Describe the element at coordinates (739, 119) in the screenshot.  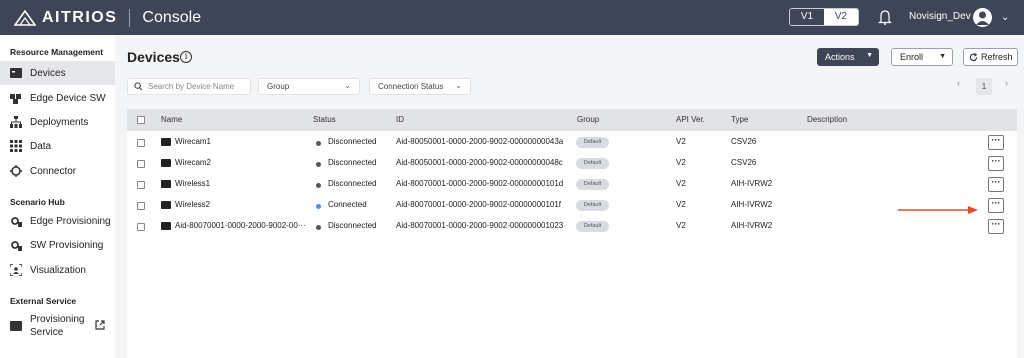
I see `column-header-type: Type` at that location.